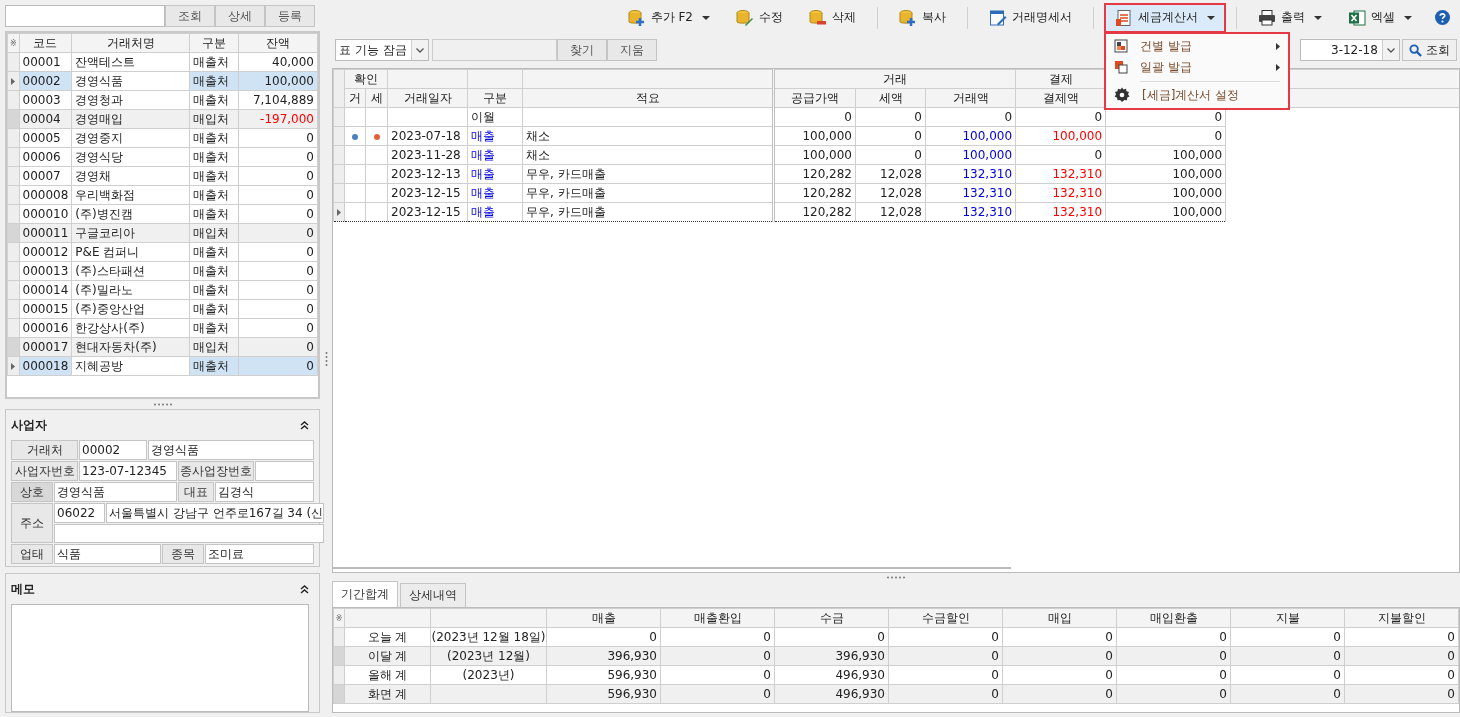 Image resolution: width=1460 pixels, height=717 pixels. I want to click on column-header: 구분, so click(214, 43).